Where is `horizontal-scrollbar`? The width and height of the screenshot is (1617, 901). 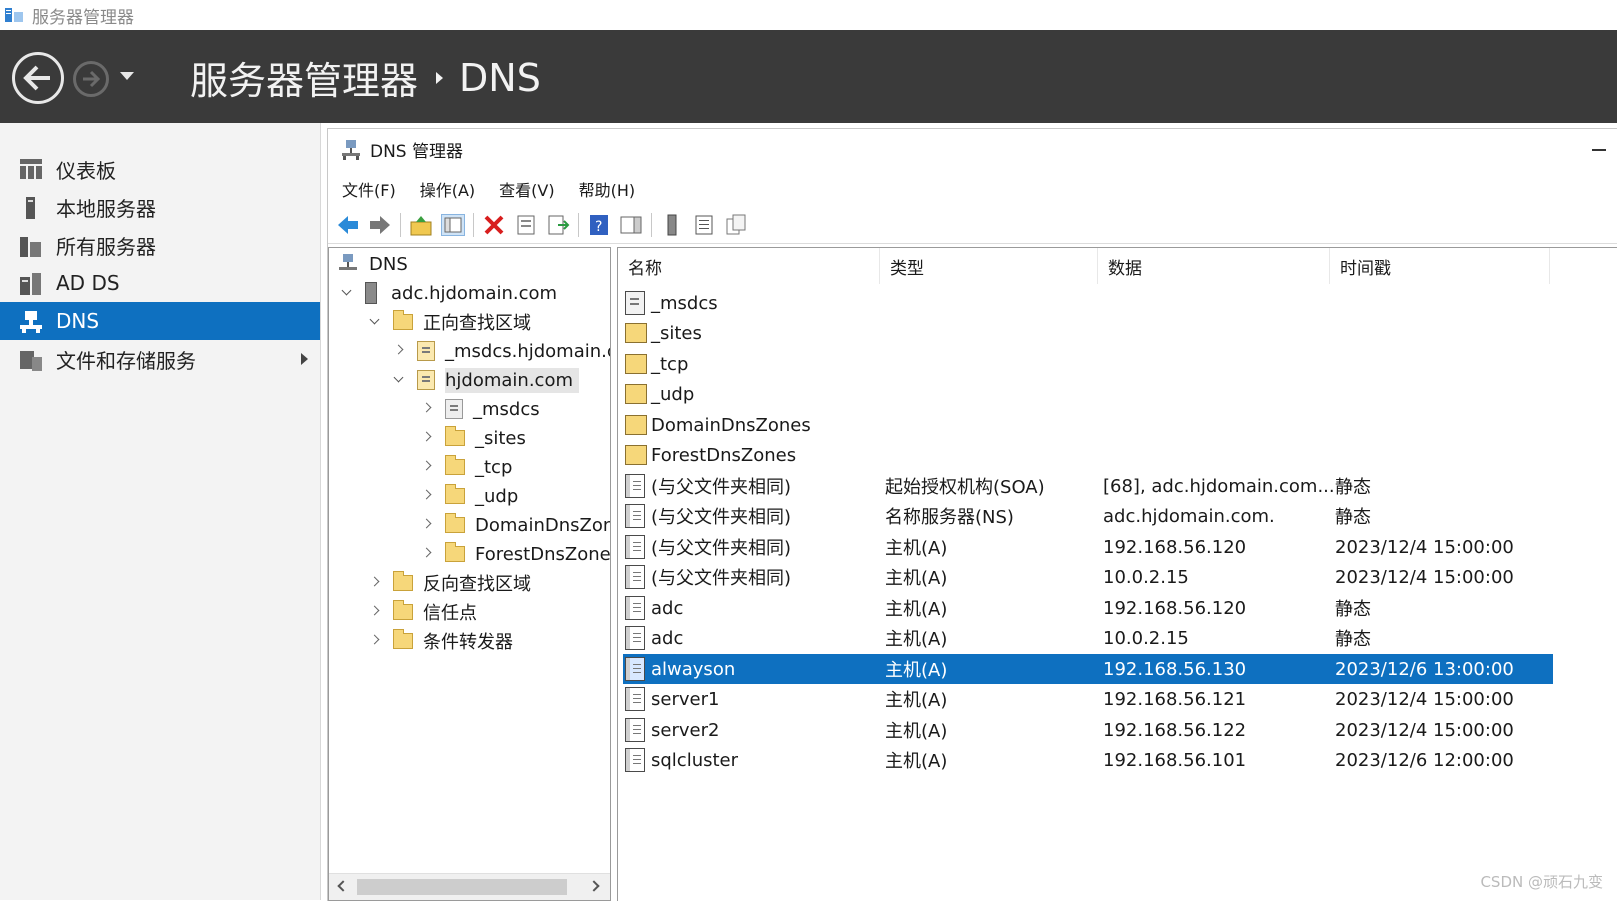 horizontal-scrollbar is located at coordinates (469, 886).